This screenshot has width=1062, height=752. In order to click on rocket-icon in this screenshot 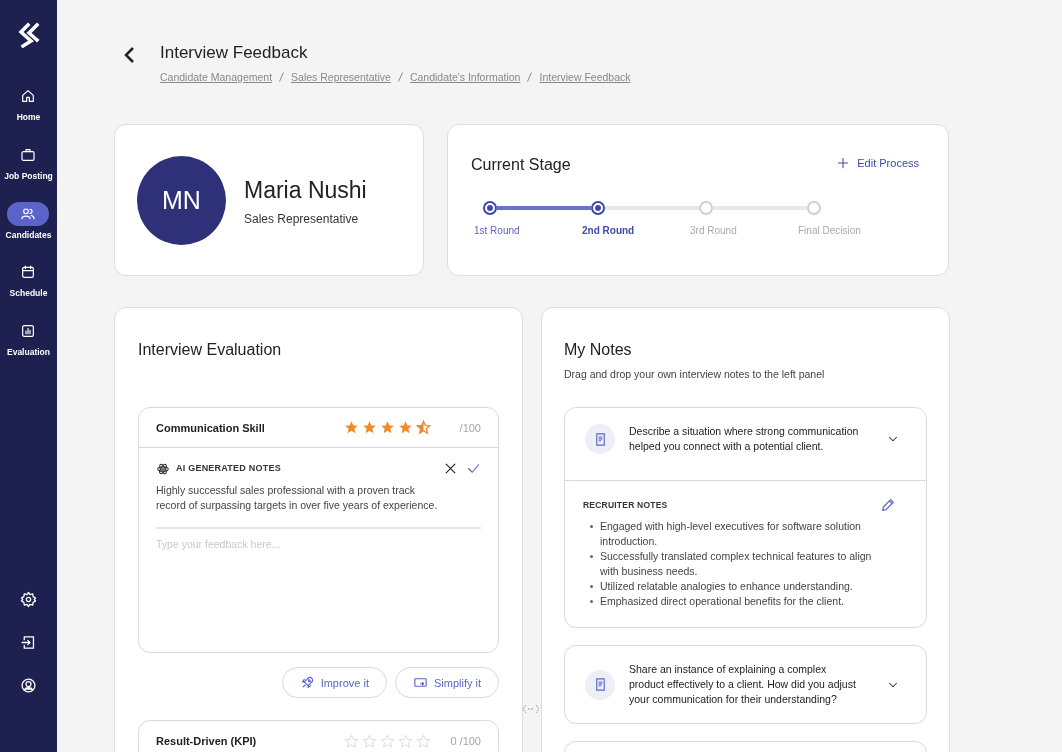, I will do `click(307, 683)`.